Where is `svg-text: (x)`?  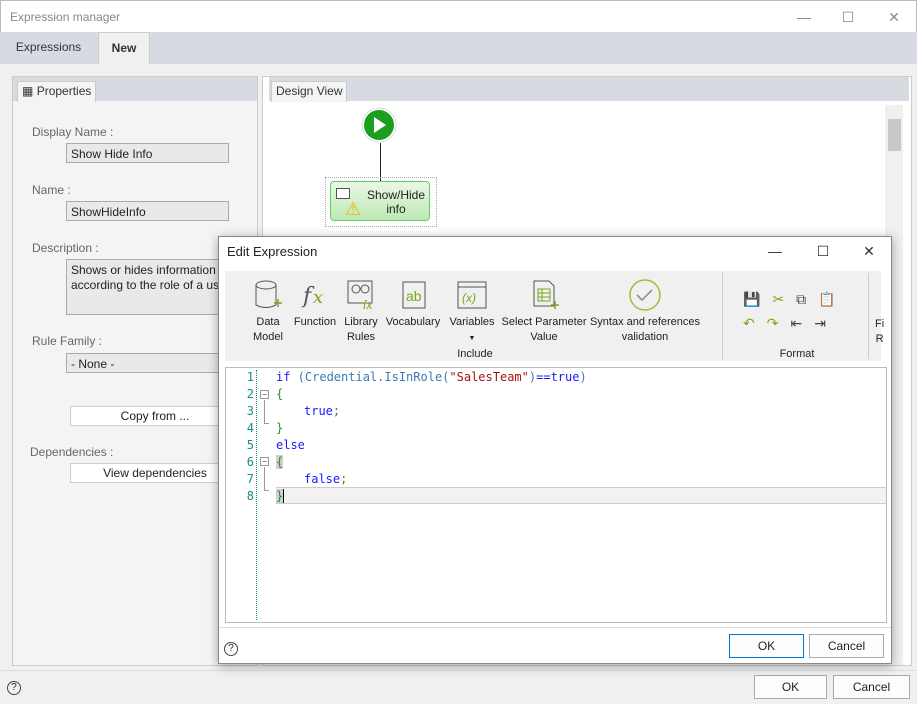
svg-text: (x) is located at coordinates (469, 298).